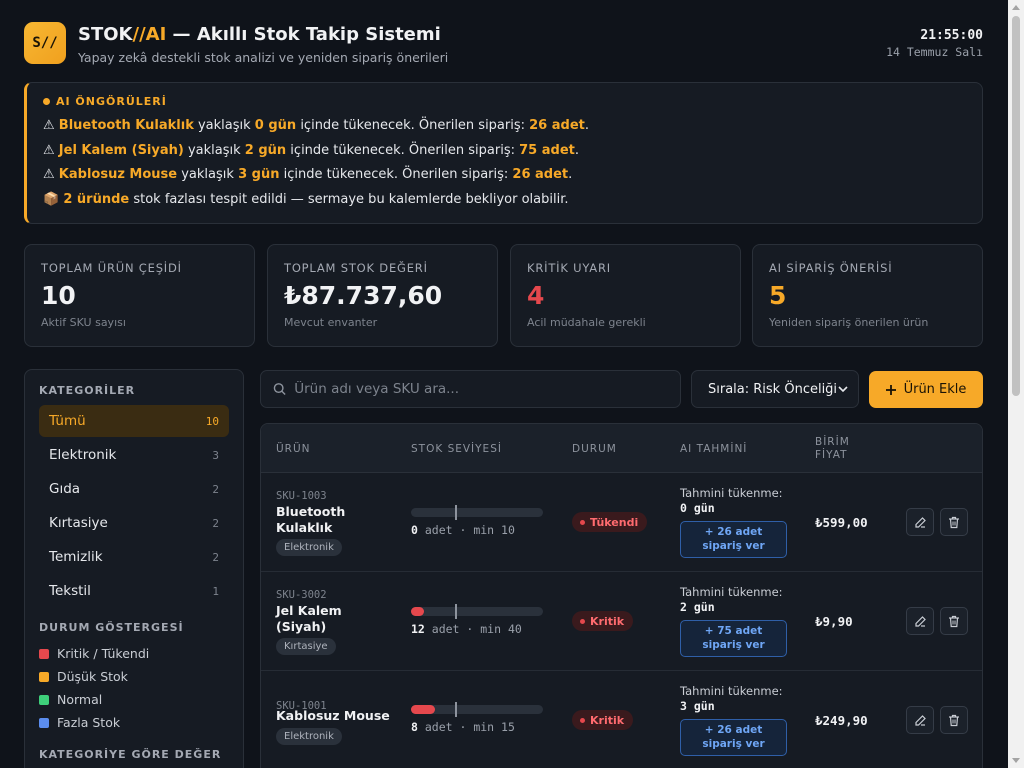  What do you see at coordinates (935, 389) in the screenshot?
I see `add-product-label: Ürün Ekle` at bounding box center [935, 389].